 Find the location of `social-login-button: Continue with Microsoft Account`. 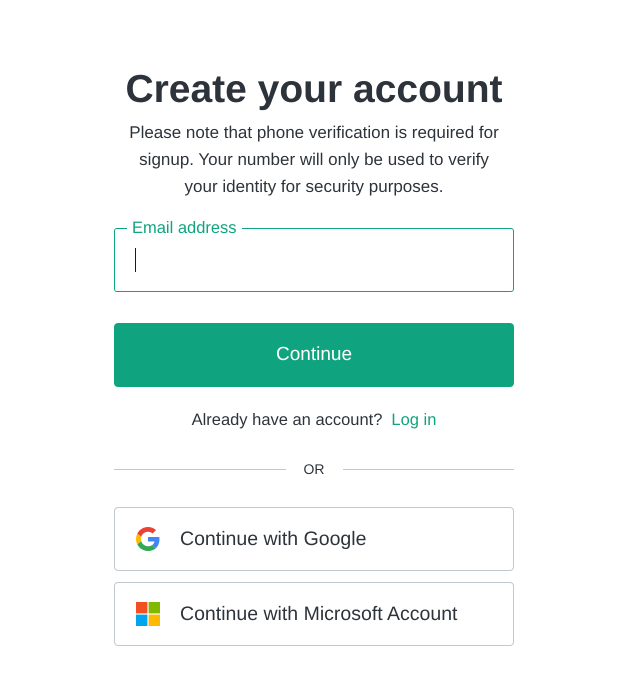

social-login-button: Continue with Microsoft Account is located at coordinates (314, 614).